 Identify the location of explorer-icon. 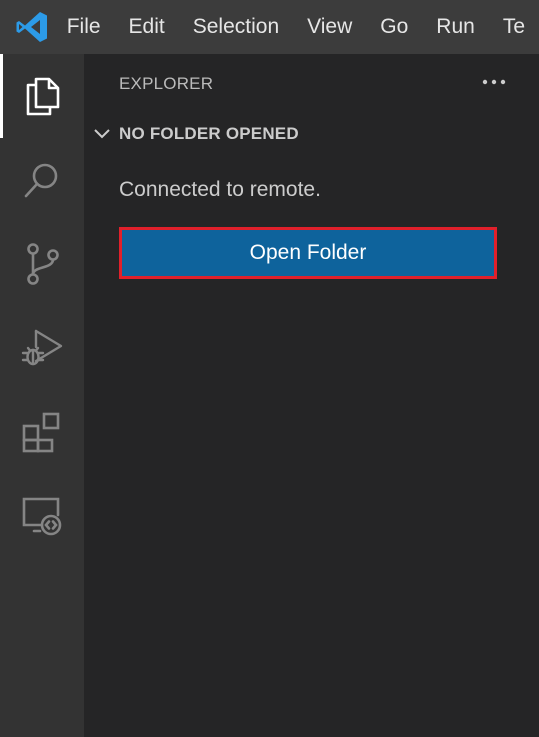
(42, 96).